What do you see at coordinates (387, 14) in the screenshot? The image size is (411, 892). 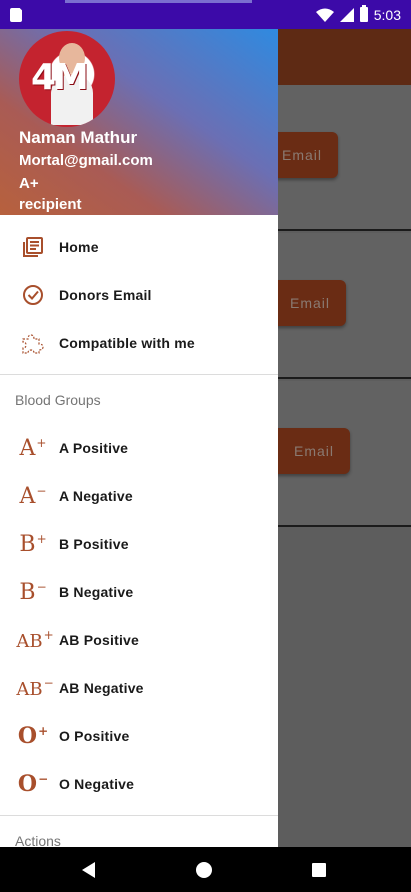 I see `status-time: 5:03` at bounding box center [387, 14].